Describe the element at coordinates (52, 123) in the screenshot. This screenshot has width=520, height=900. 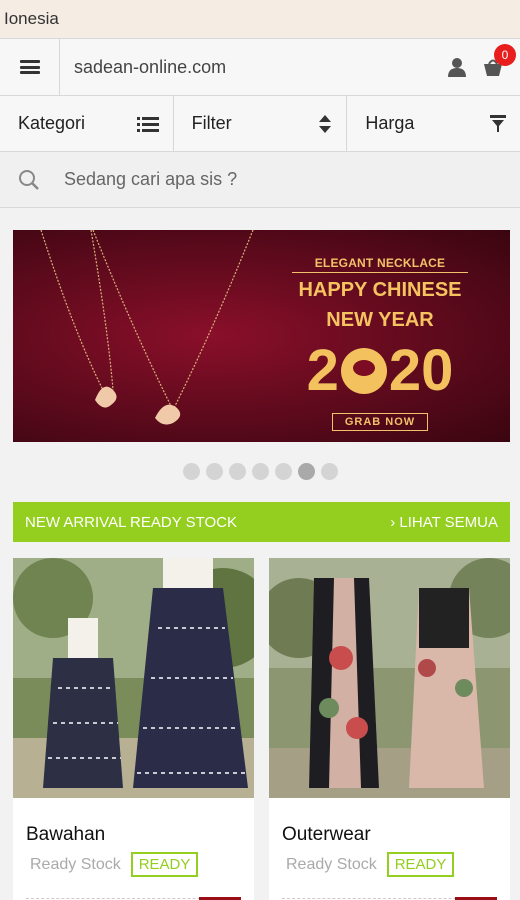
I see `kategori-label: Kategori` at that location.